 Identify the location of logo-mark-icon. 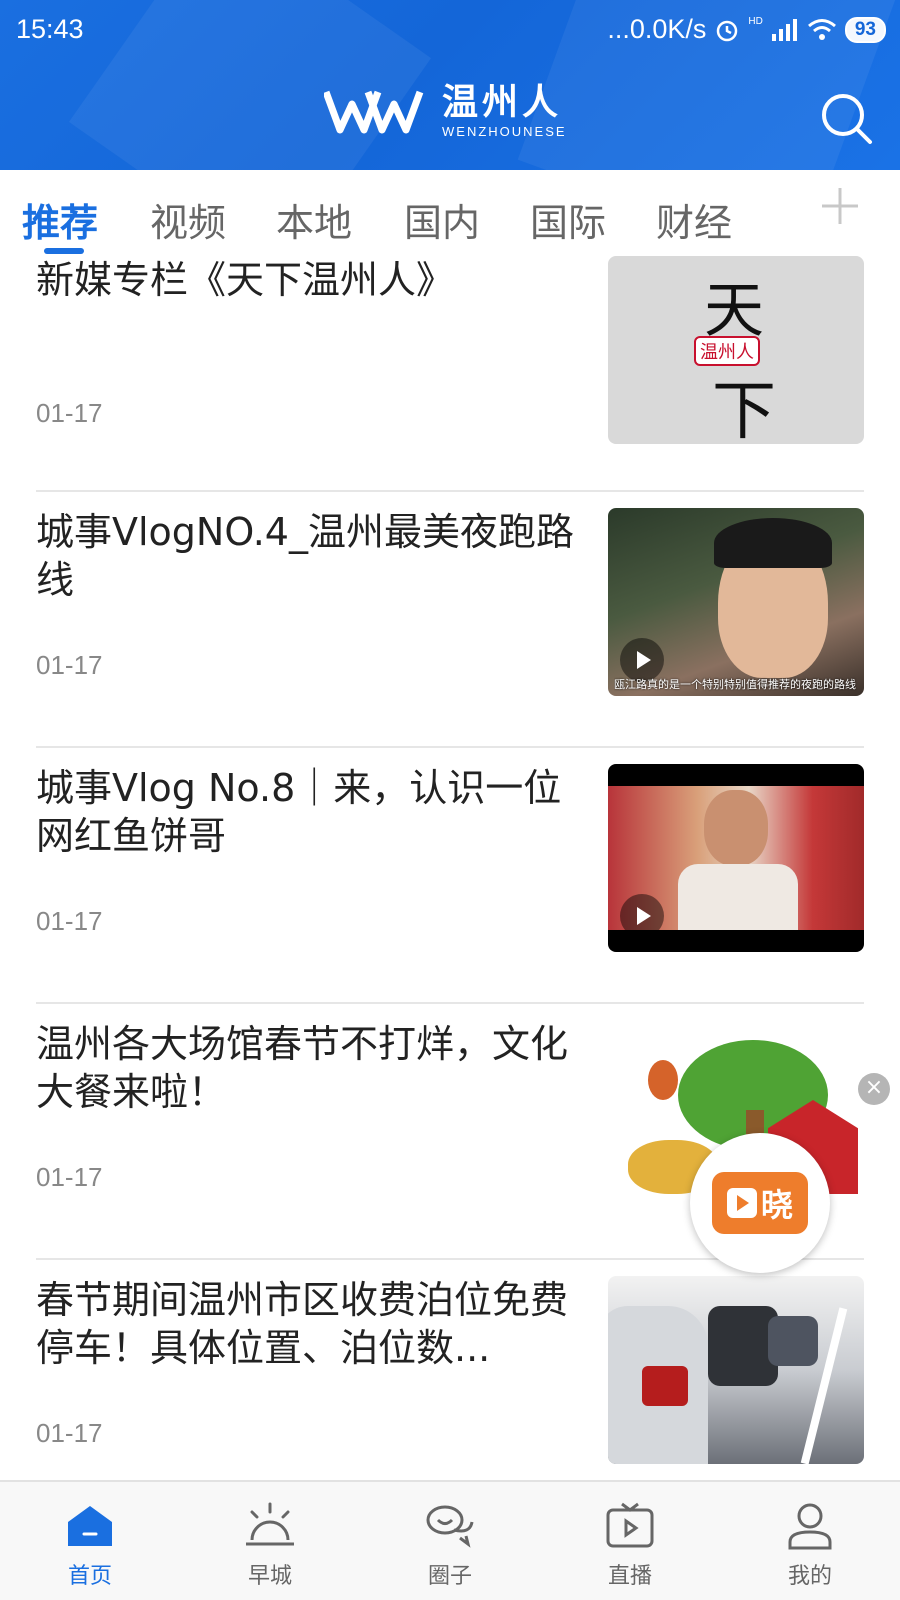
(374, 112).